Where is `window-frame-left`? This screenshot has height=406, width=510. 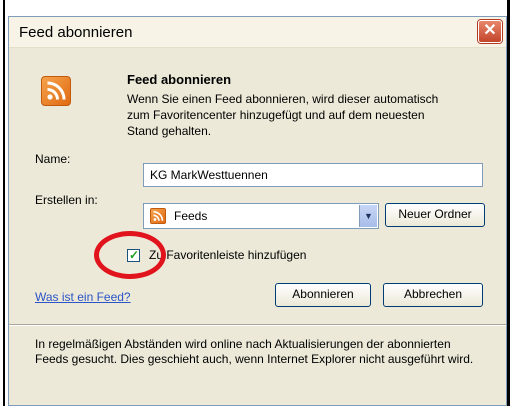
window-frame-left is located at coordinates (4, 203).